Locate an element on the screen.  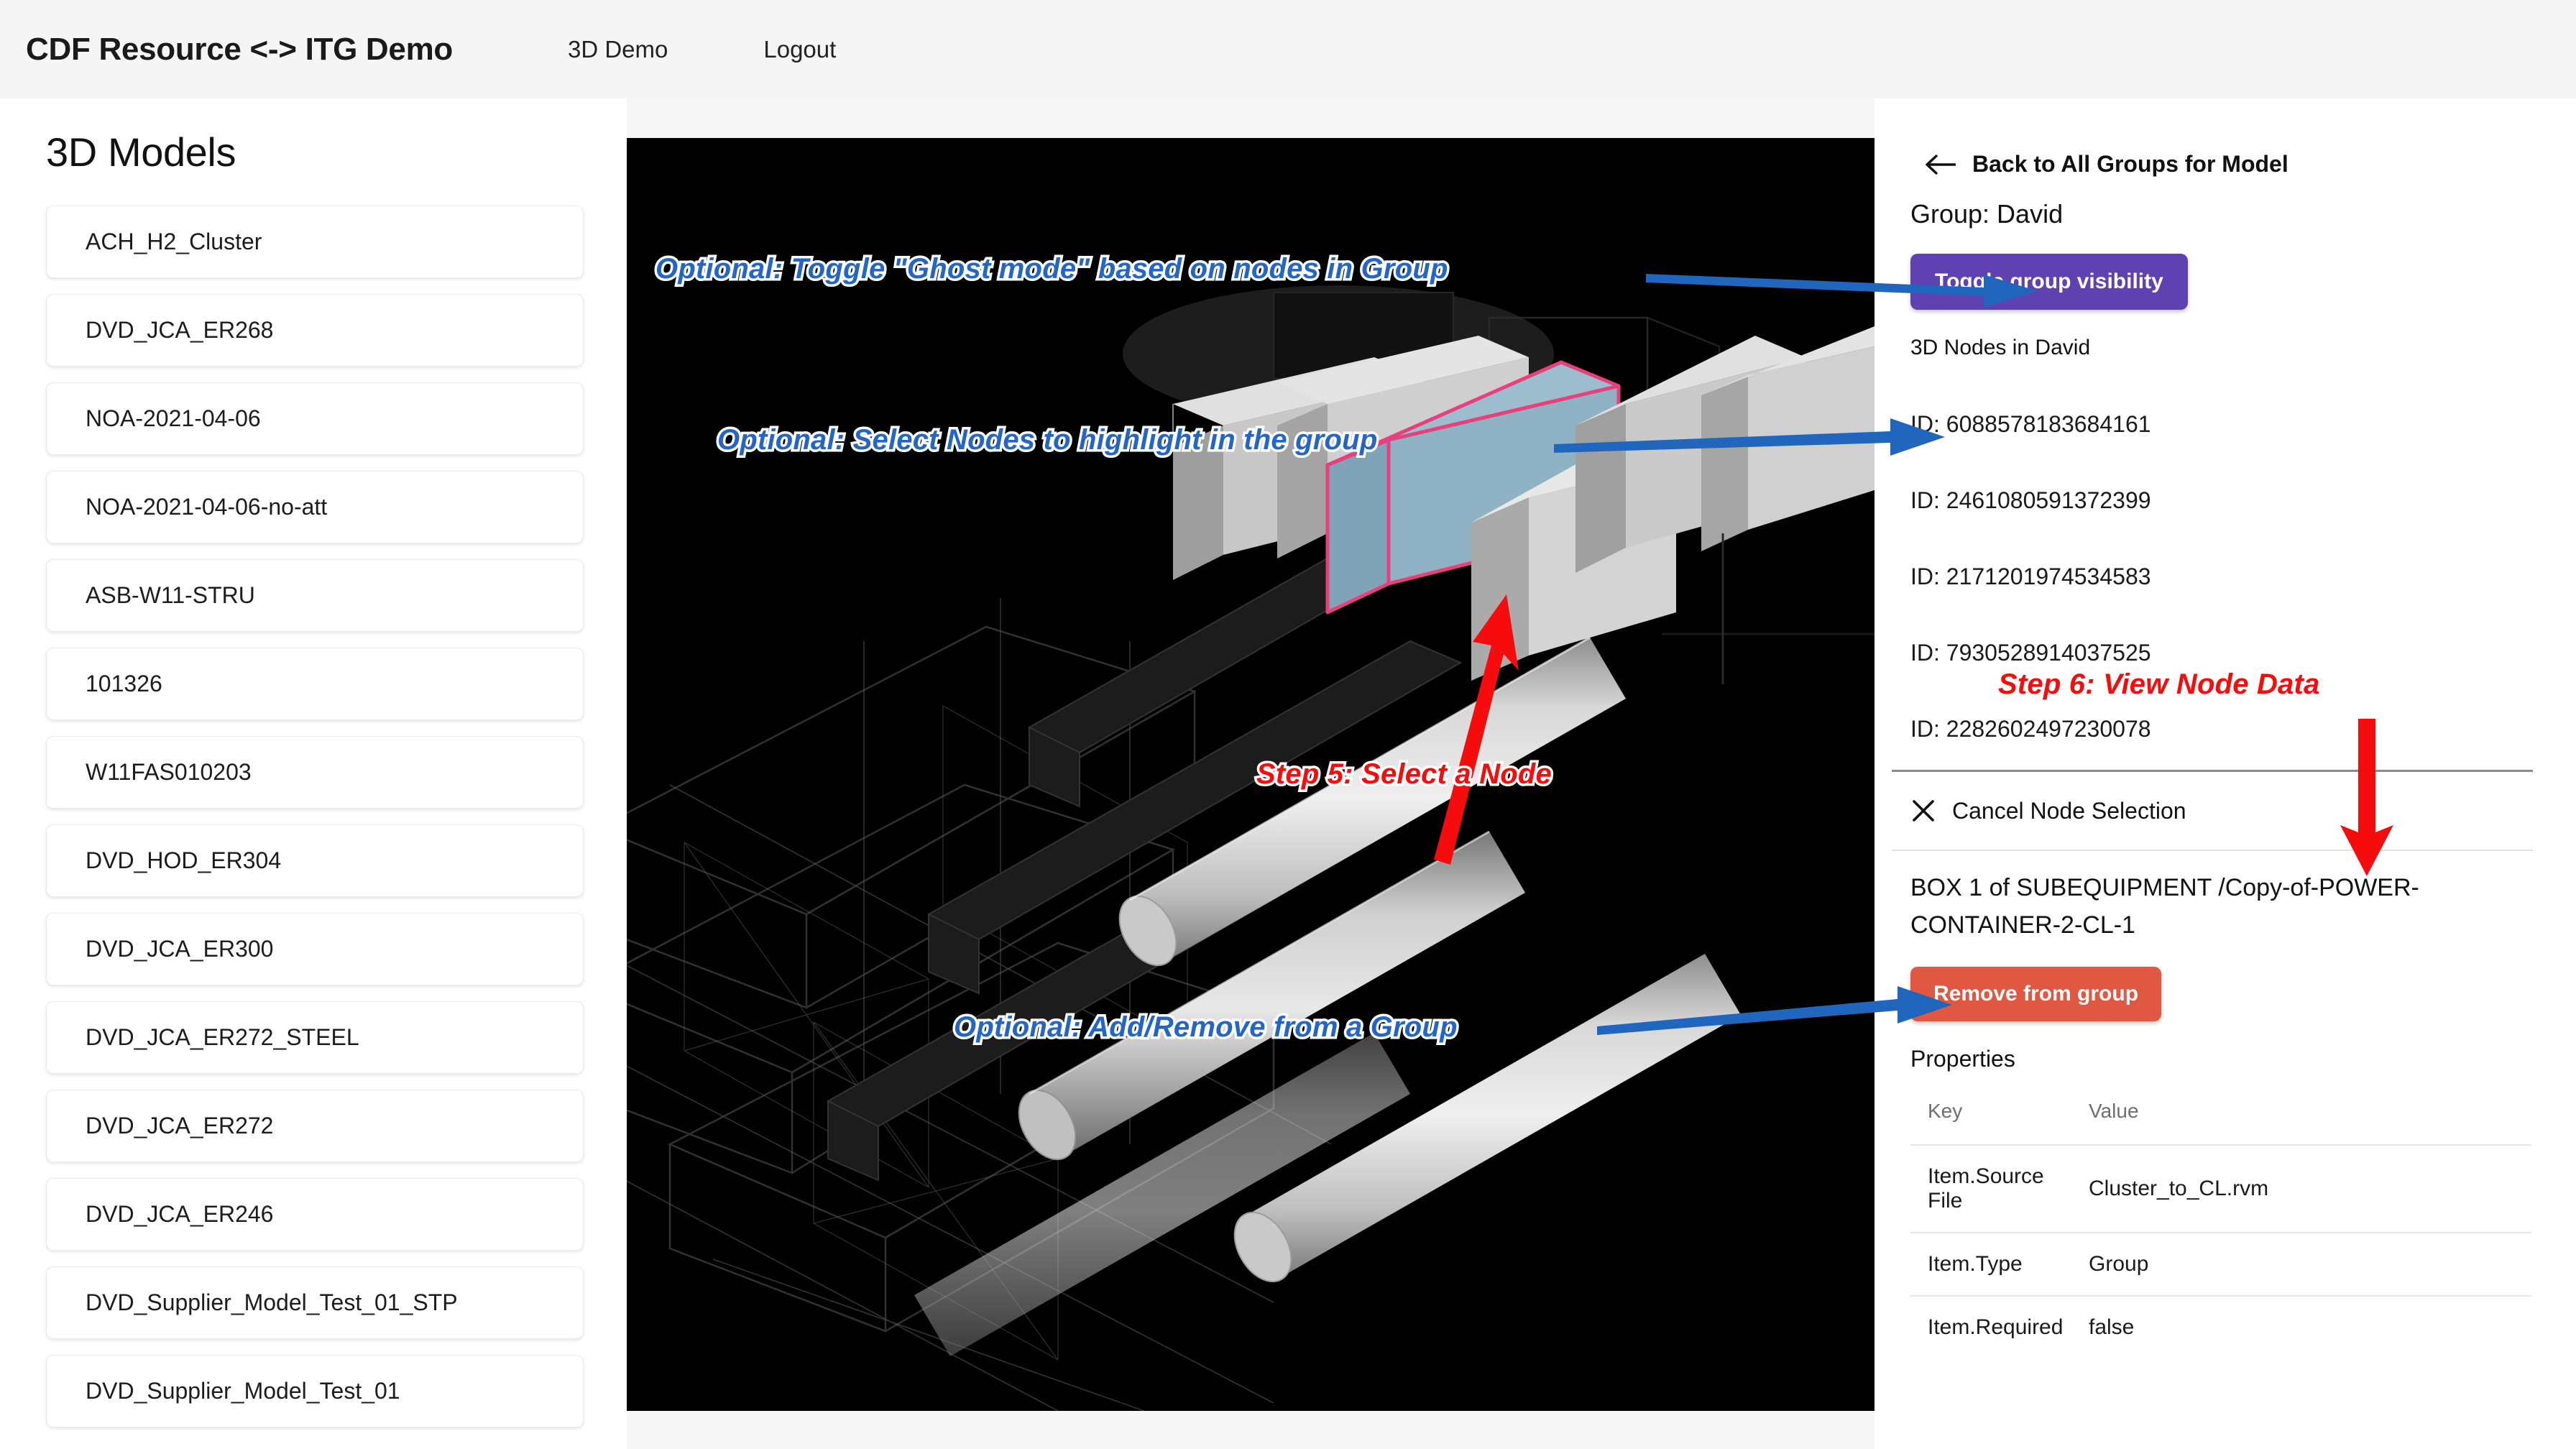
list-item: W11FAS010203 is located at coordinates (315, 772).